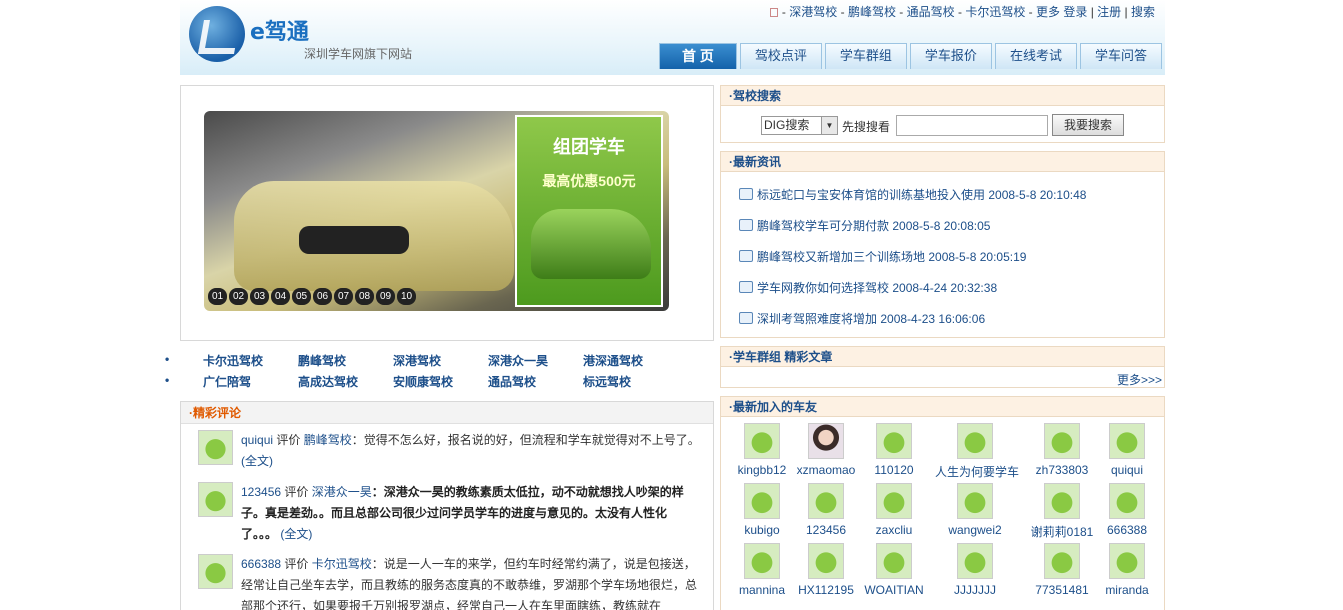 The image size is (1343, 610). Describe the element at coordinates (1127, 530) in the screenshot. I see `member-name: 666388` at that location.